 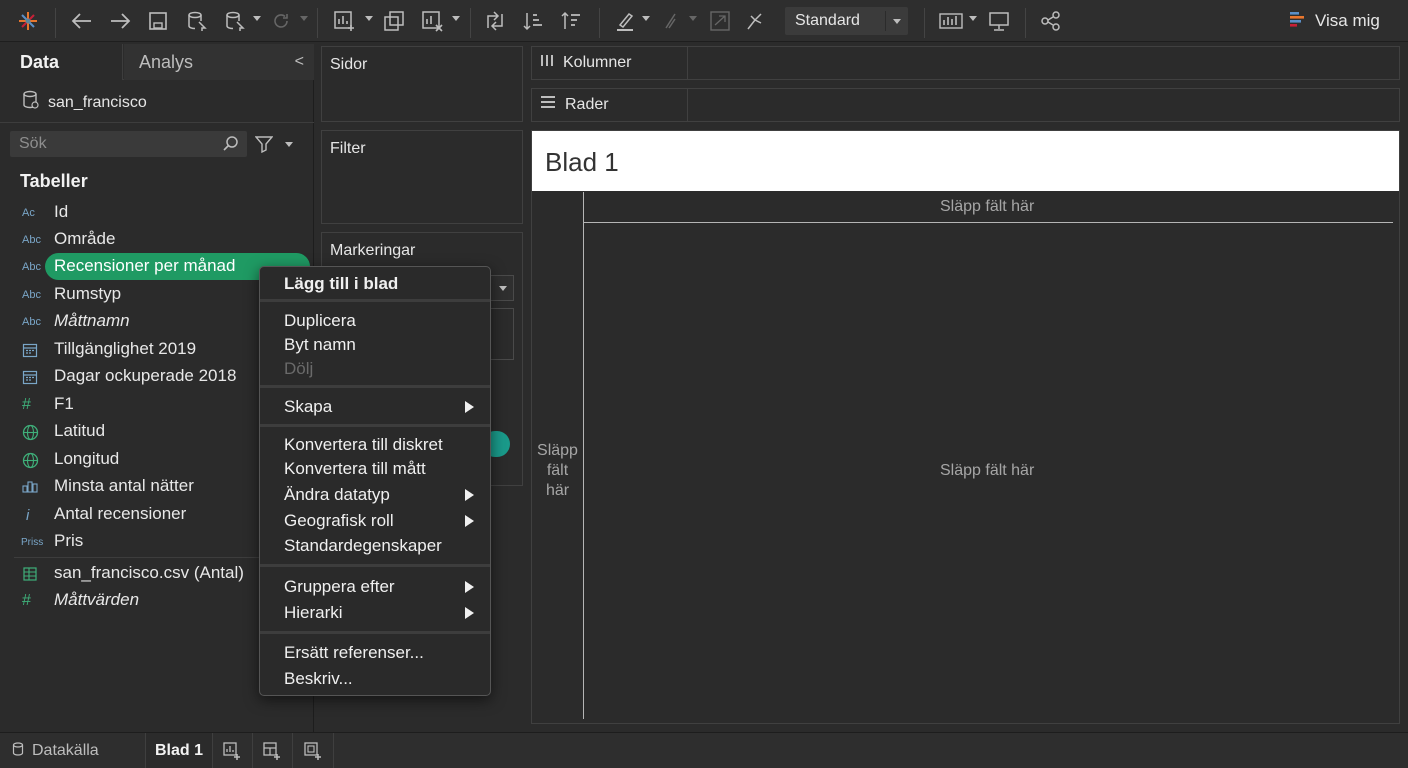 I want to click on search-placeholder: Sök, so click(x=33, y=143).